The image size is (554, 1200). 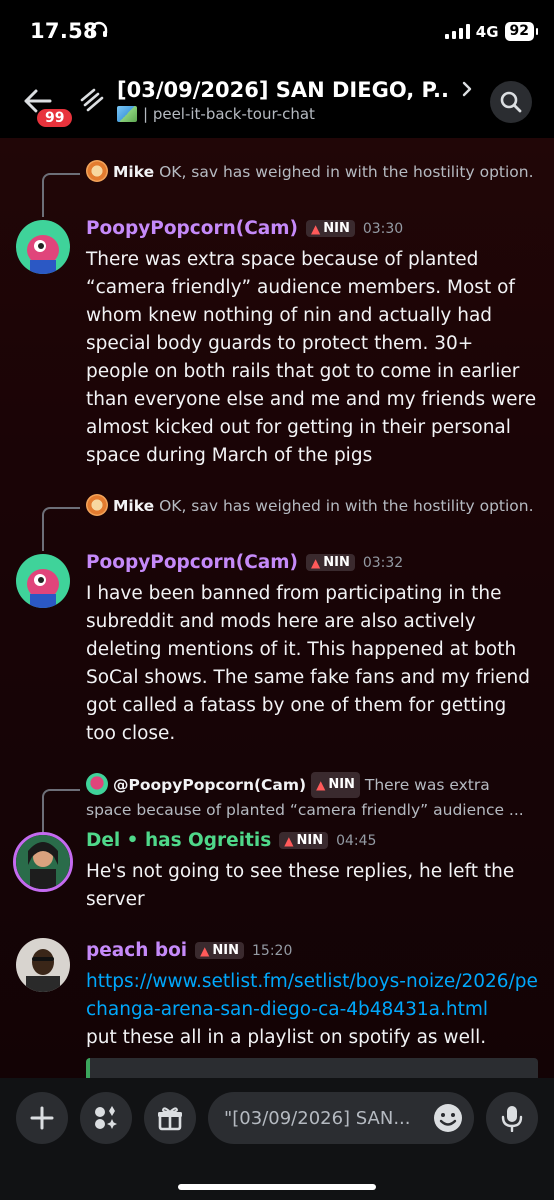 I want to click on author-name: Del • has Ogreitis, so click(x=178, y=840).